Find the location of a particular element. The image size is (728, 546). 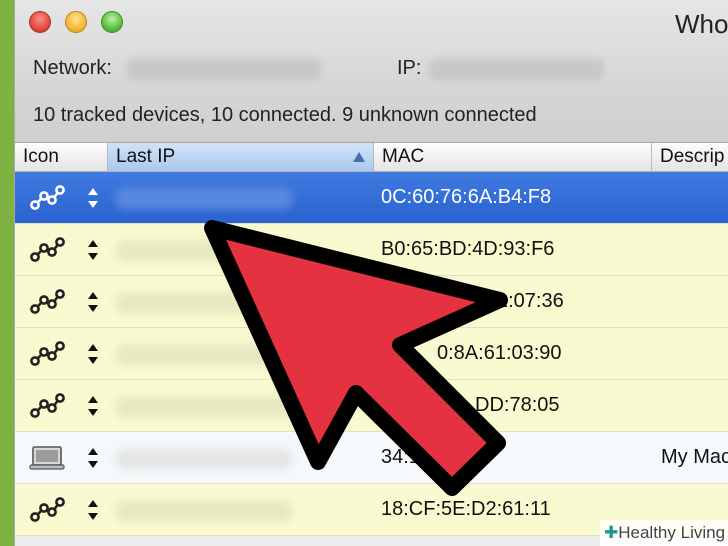

mac-address: 18:CF:5E:D2:61:11 is located at coordinates (466, 509).